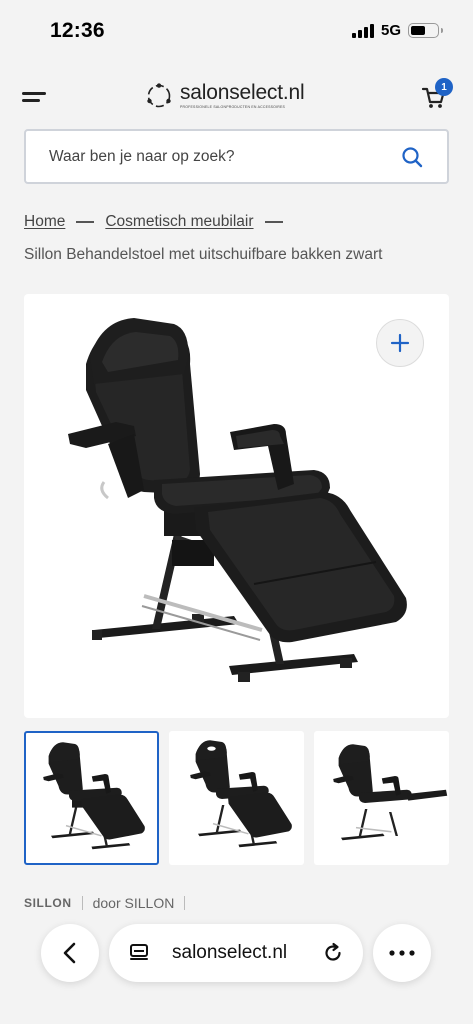  What do you see at coordinates (425, 30) in the screenshot?
I see `battery-icon` at bounding box center [425, 30].